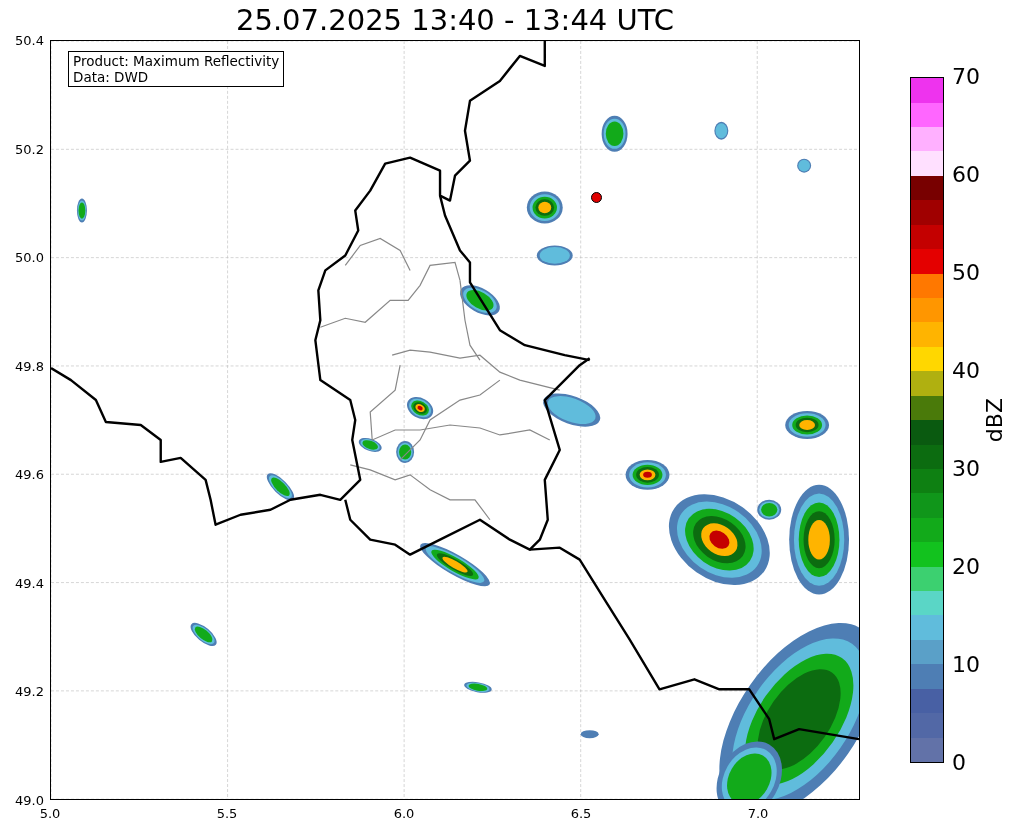  I want to click on chart-title: 25.07.2025 13:40 - 13:44 UTC, so click(455, 20).